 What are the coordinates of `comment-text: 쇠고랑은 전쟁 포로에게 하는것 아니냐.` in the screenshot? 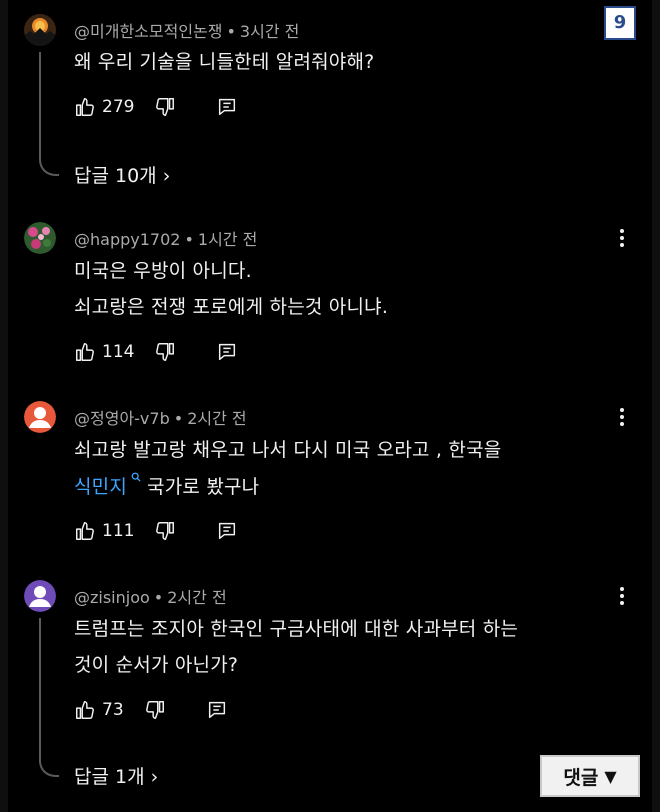 It's located at (231, 307).